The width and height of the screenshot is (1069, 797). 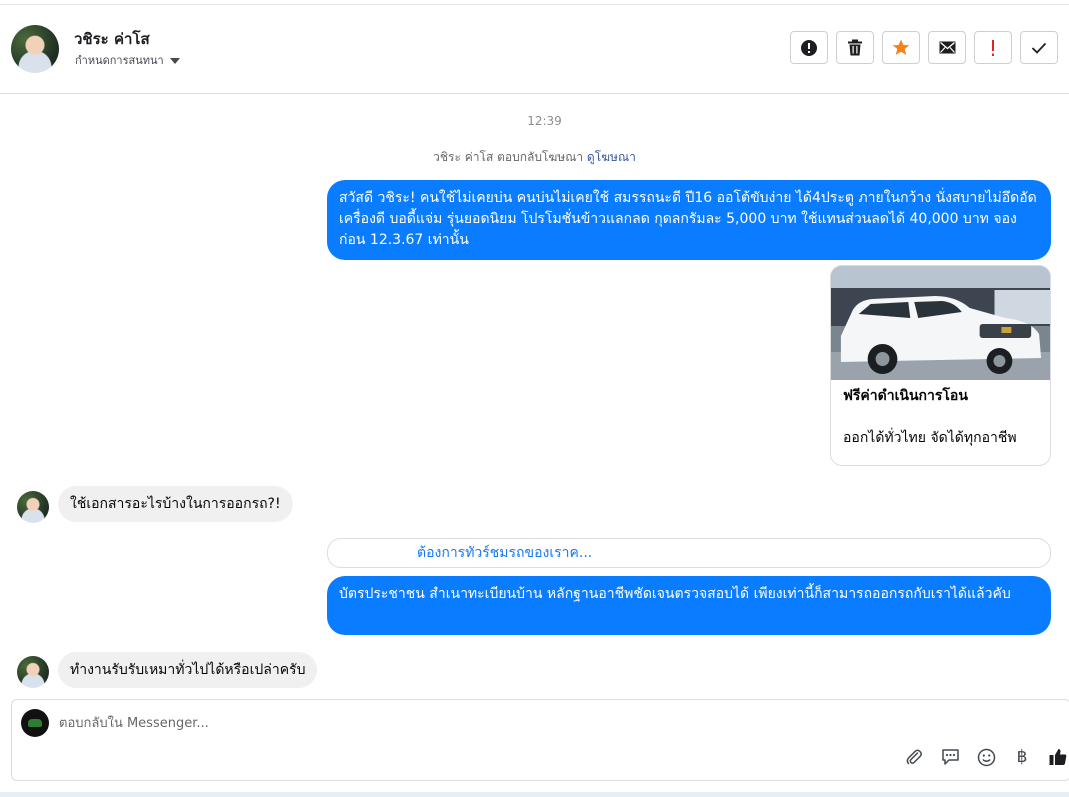 I want to click on chat-bubble-icon, so click(x=950, y=757).